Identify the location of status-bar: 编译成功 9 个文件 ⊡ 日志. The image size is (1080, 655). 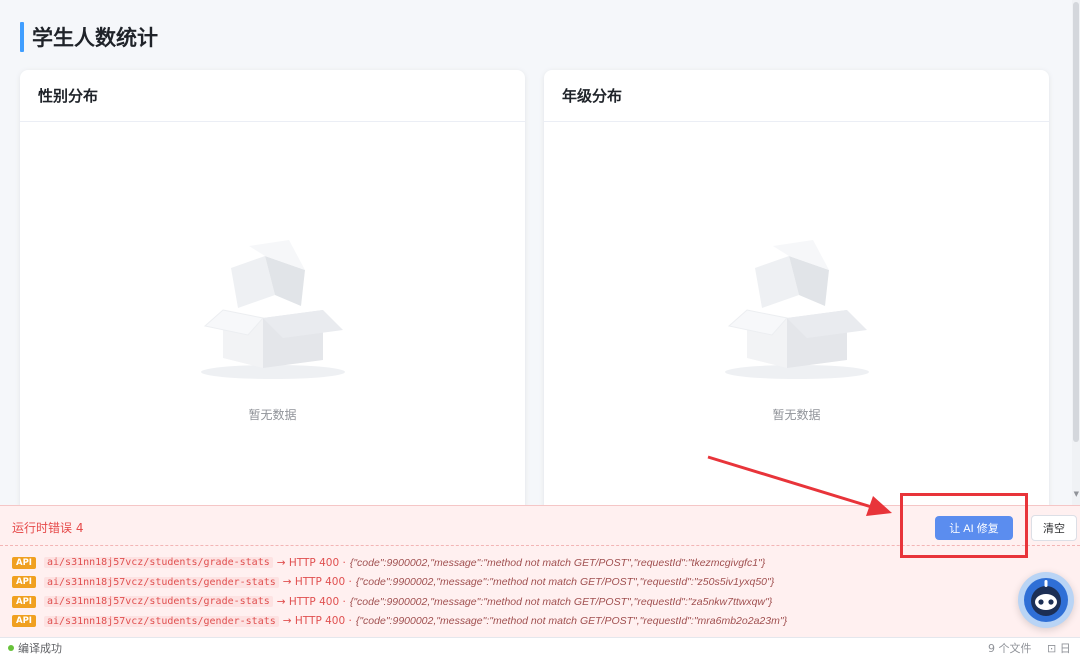
(540, 646).